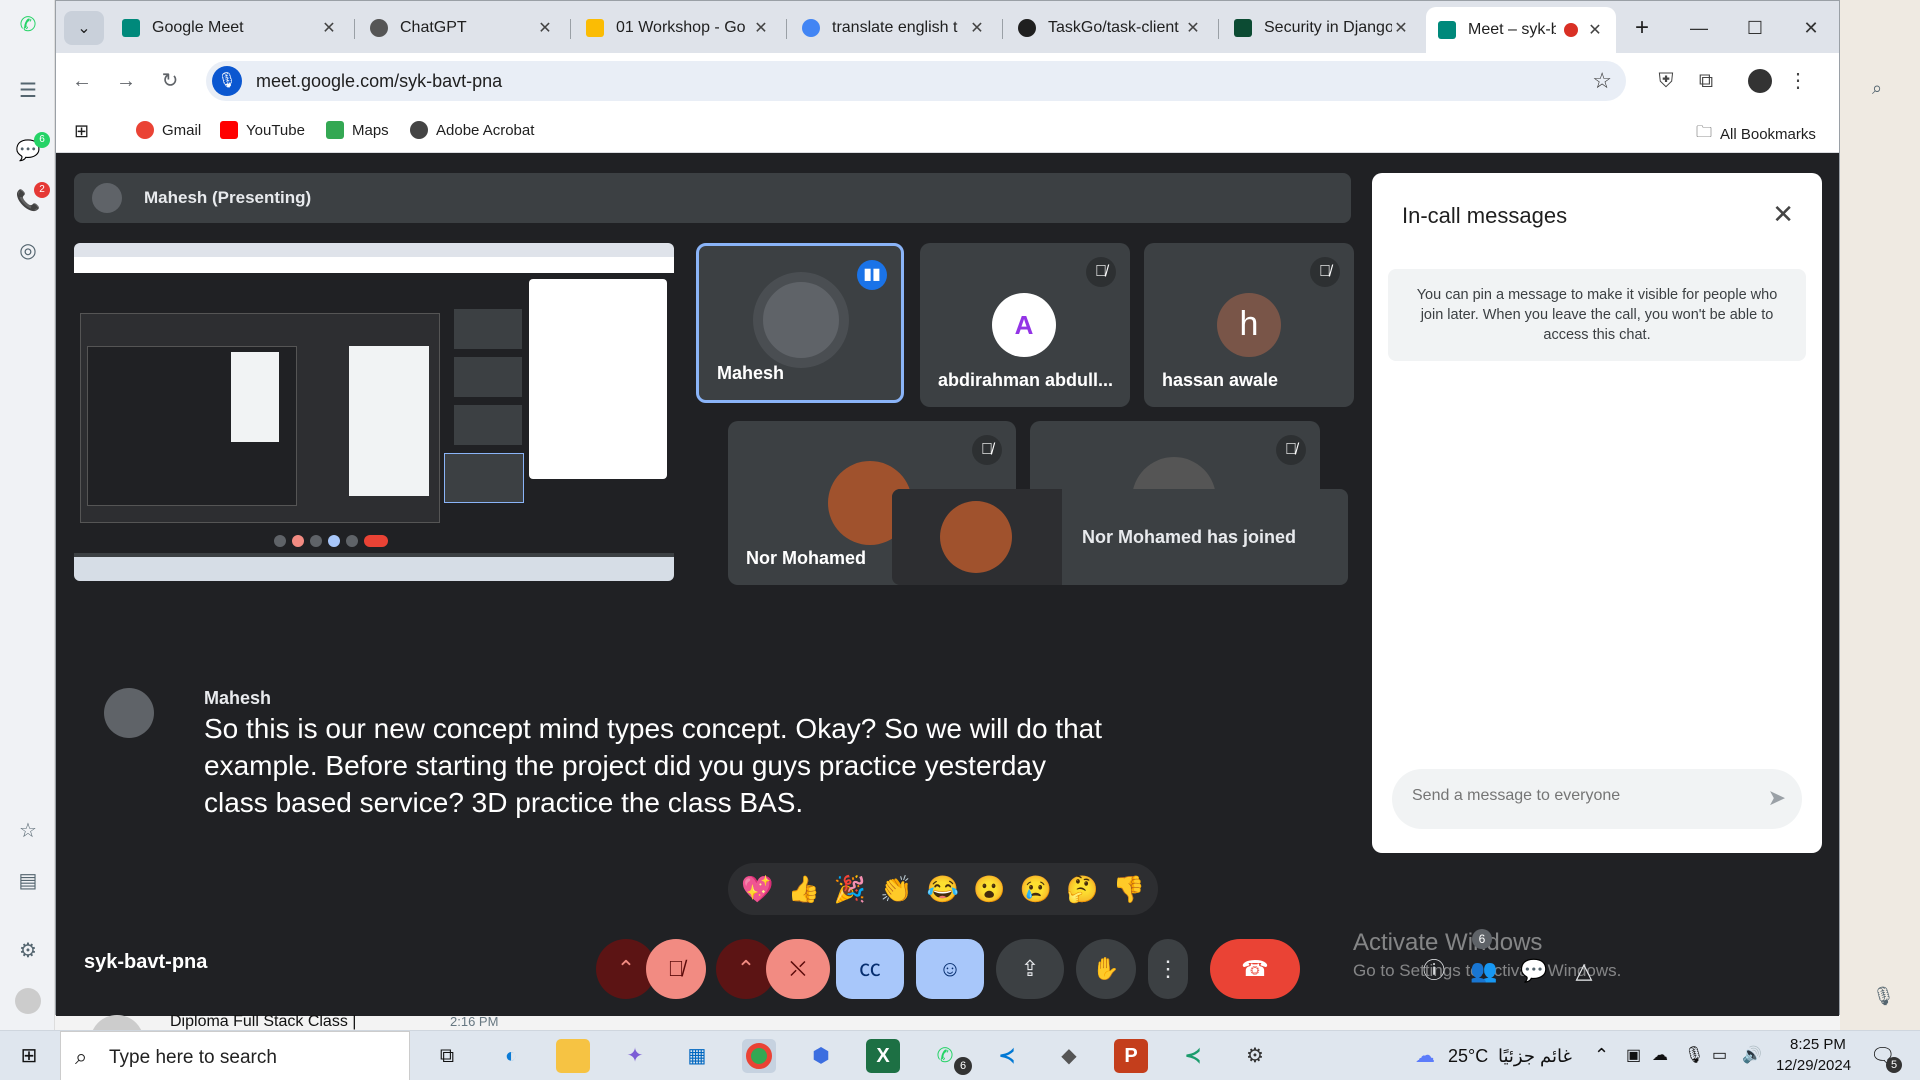 The image size is (1920, 1080). I want to click on join-notification-avatar, so click(977, 537).